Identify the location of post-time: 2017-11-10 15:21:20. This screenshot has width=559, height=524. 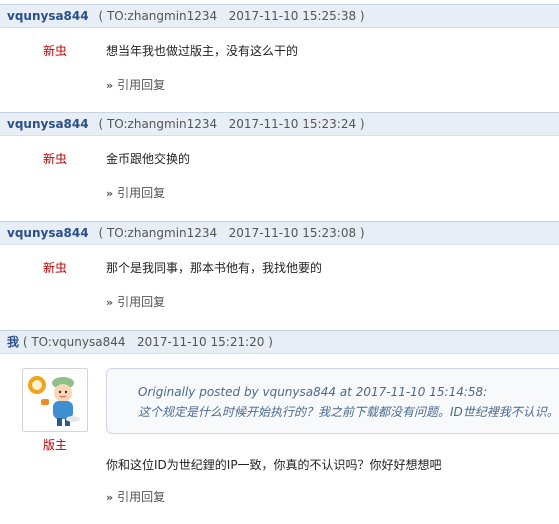
(200, 342).